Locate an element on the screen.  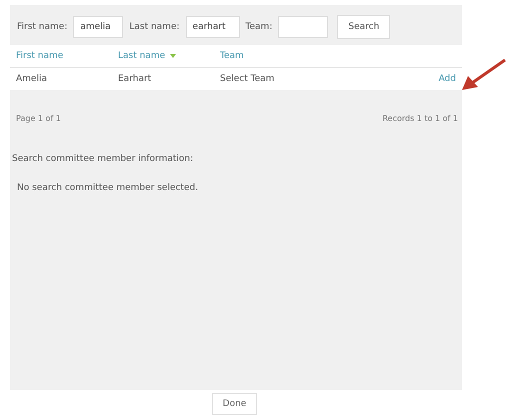
column-header: Last name is located at coordinates (142, 56).